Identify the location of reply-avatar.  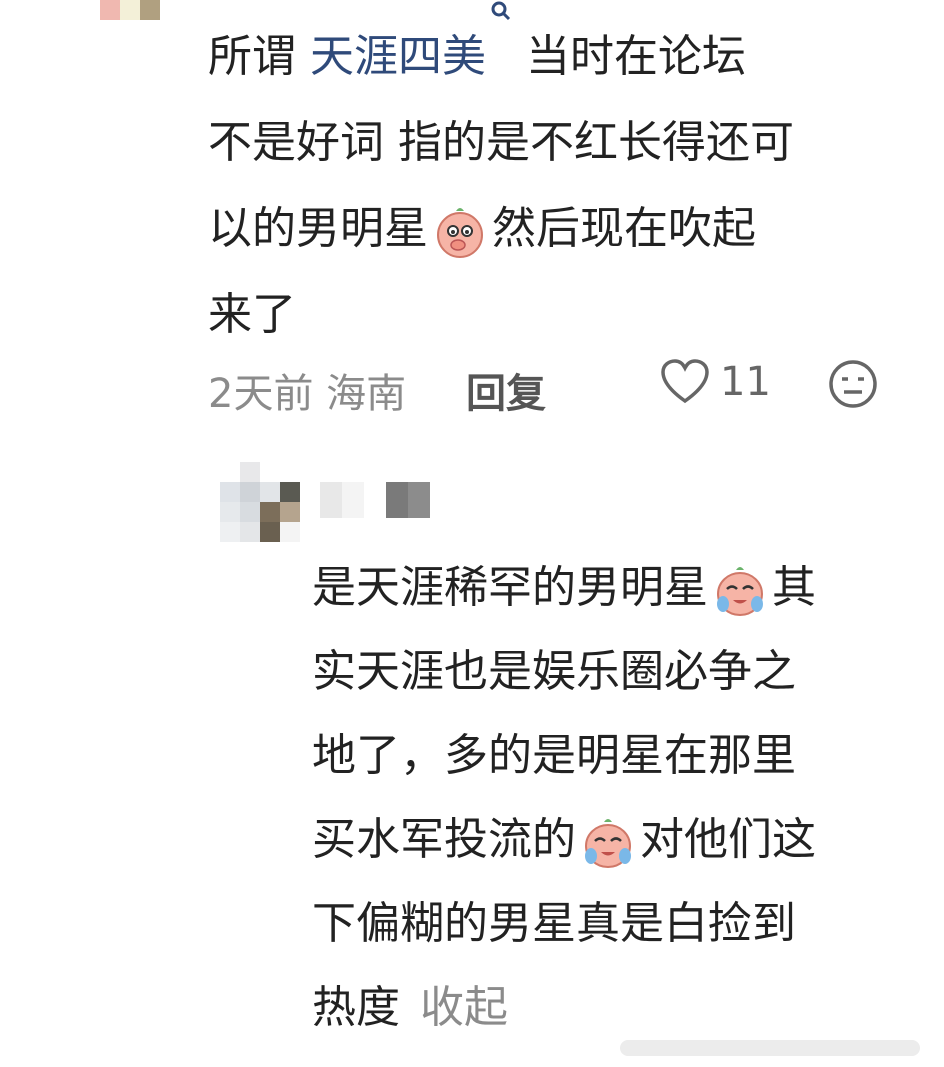
(260, 502).